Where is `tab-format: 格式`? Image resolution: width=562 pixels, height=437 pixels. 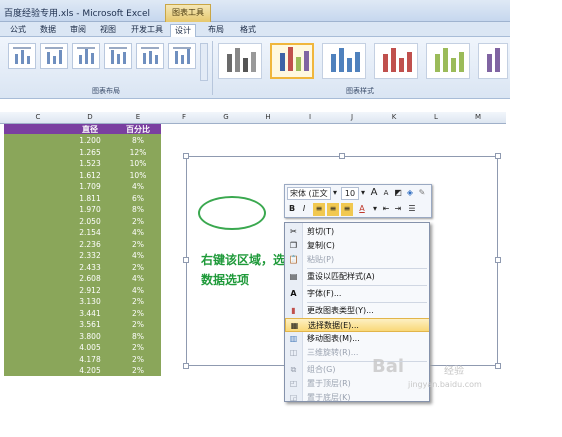 tab-format: 格式 is located at coordinates (248, 30).